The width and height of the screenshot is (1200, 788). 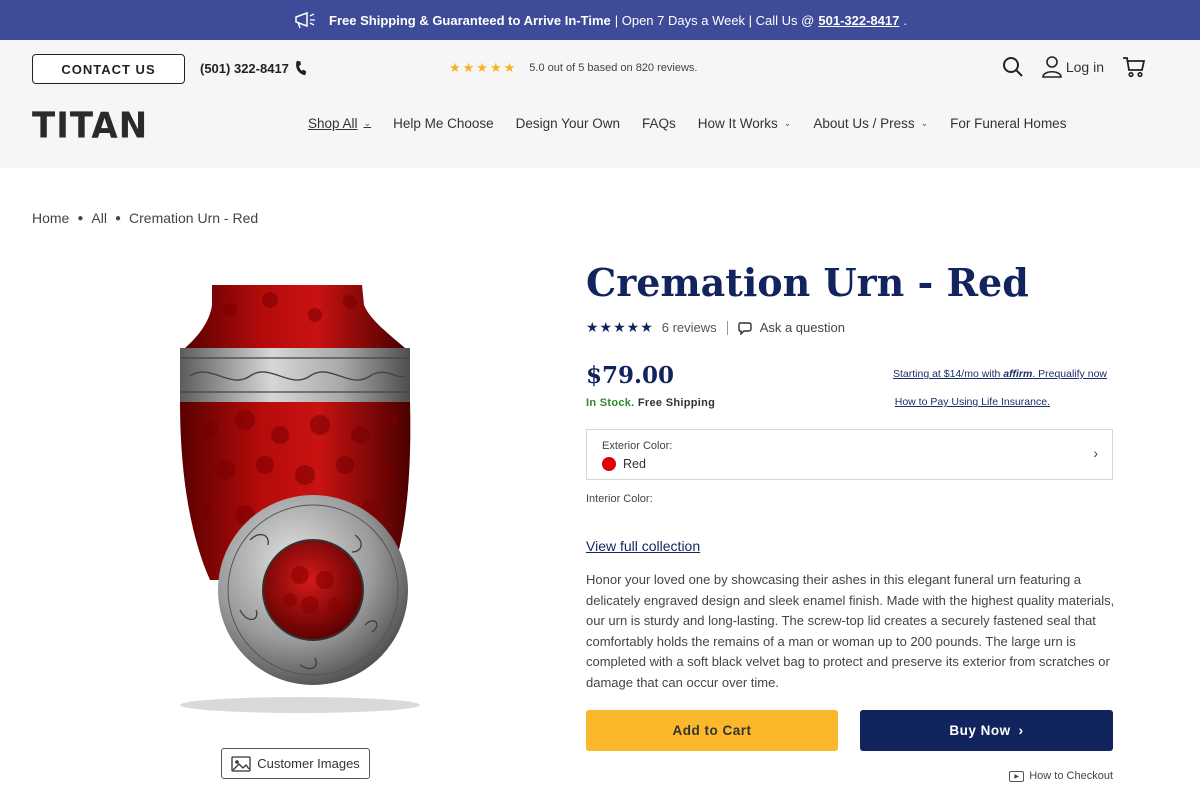 I want to click on in-stock-label: In Stock., so click(x=610, y=403).